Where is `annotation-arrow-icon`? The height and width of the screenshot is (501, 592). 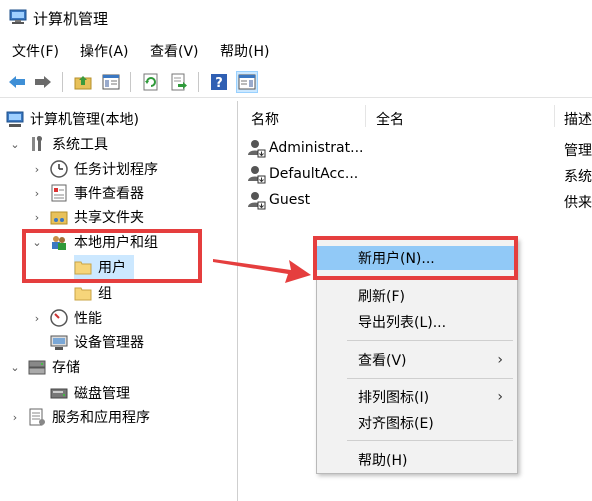
annotation-arrow-icon is located at coordinates (262, 271).